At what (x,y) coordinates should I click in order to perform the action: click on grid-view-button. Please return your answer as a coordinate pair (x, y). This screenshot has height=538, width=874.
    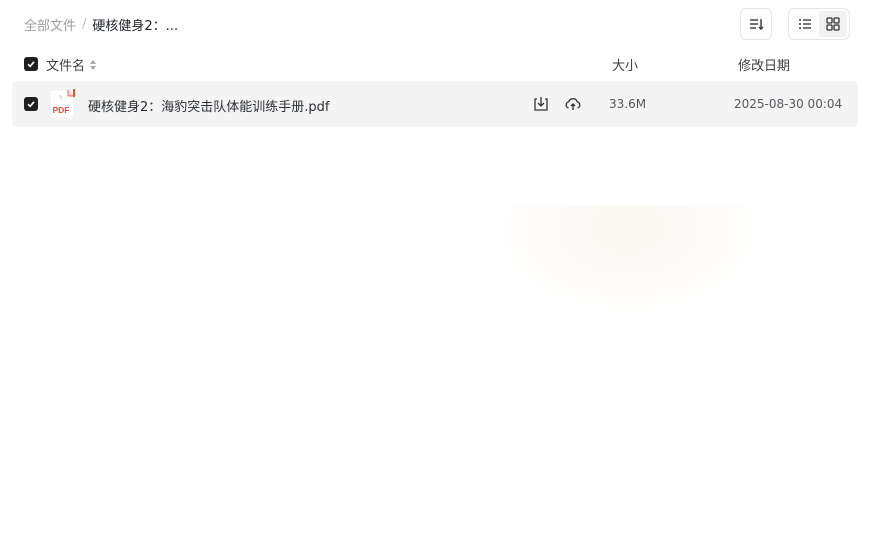
    Looking at the image, I should click on (833, 24).